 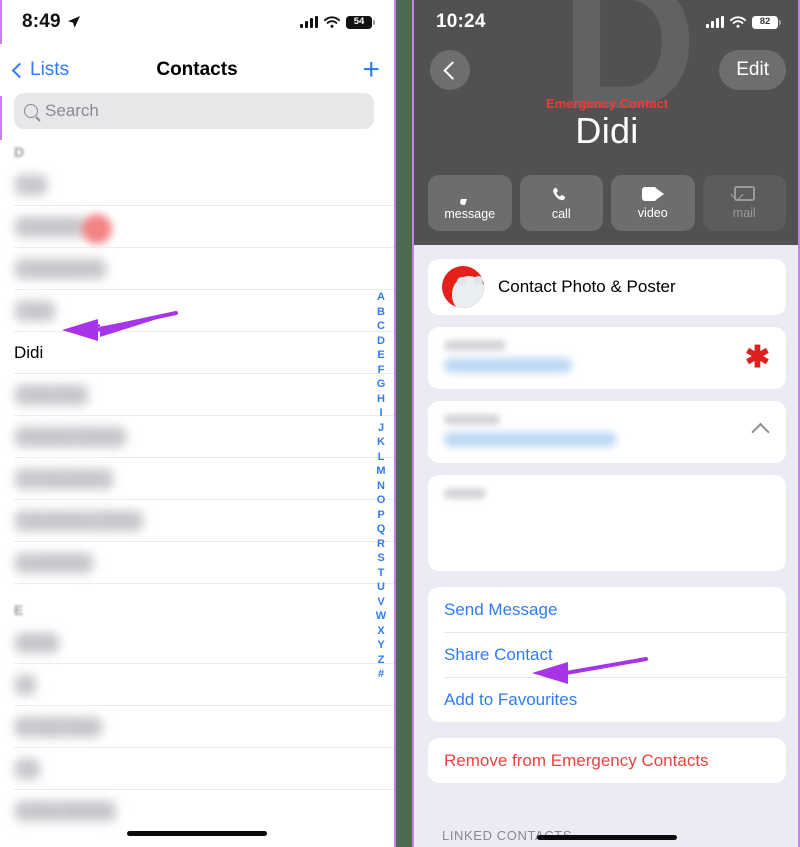 What do you see at coordinates (197, 727) in the screenshot?
I see `list-item: Emily Ray` at bounding box center [197, 727].